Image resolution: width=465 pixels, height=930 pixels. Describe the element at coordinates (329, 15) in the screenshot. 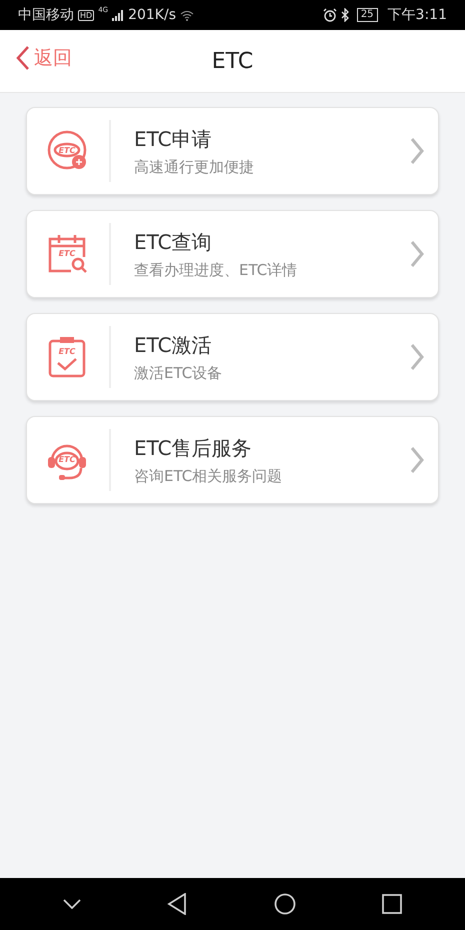

I see `alarm-icon` at that location.